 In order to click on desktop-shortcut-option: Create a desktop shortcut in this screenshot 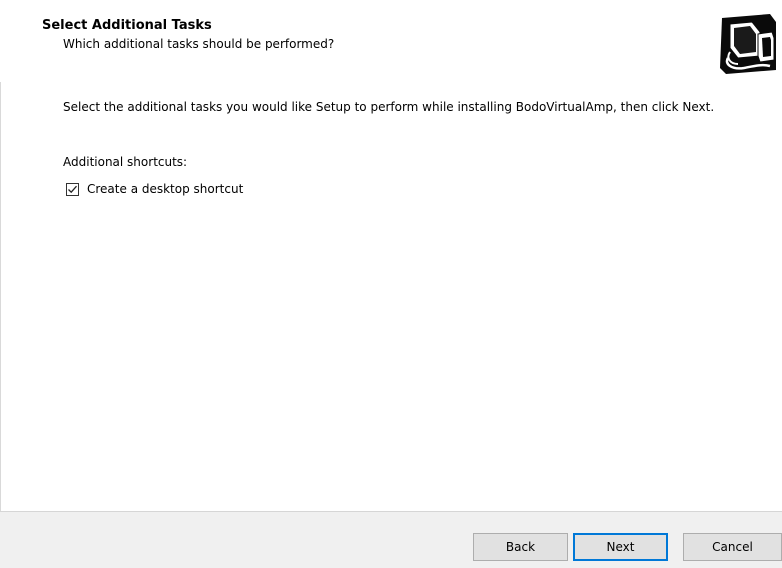, I will do `click(154, 189)`.